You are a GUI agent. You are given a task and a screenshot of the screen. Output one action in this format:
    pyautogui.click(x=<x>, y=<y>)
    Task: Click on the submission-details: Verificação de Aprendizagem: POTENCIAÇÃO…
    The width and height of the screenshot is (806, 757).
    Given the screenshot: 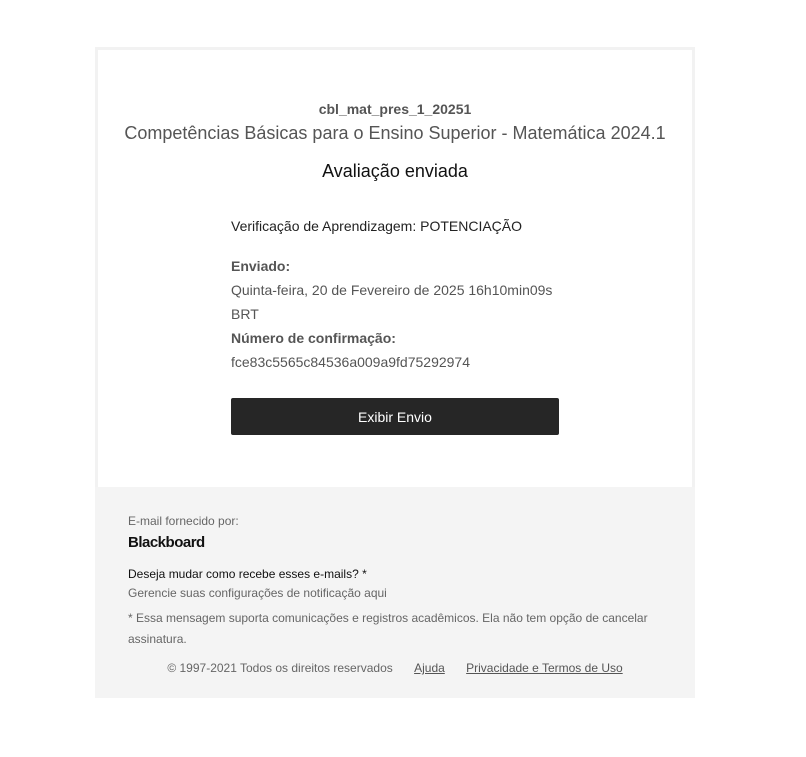 What is the action you would take?
    pyautogui.click(x=395, y=326)
    